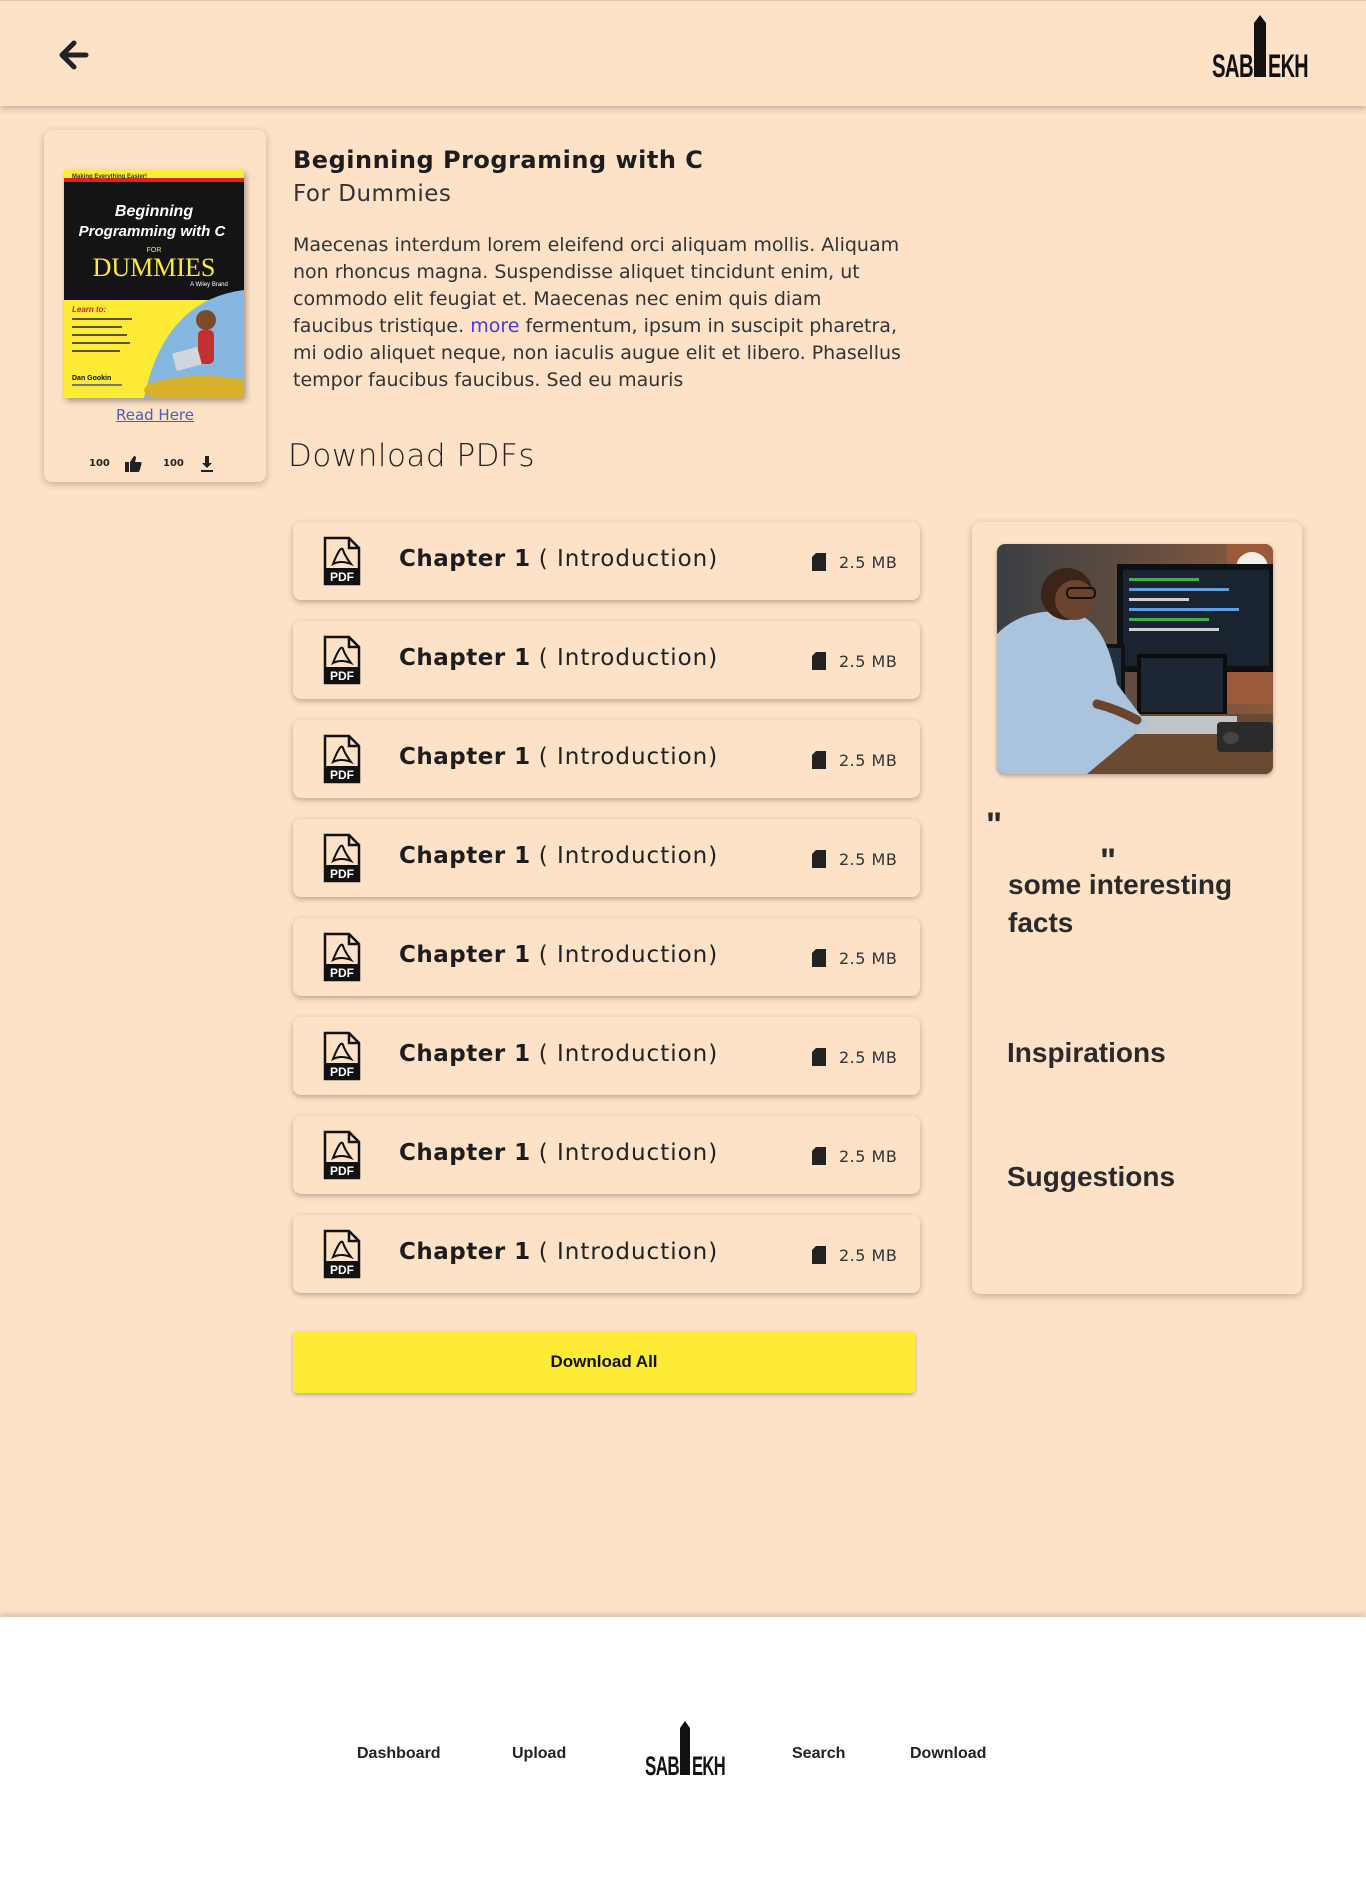  I want to click on svg-text: Making Everything Easier!, so click(109, 177).